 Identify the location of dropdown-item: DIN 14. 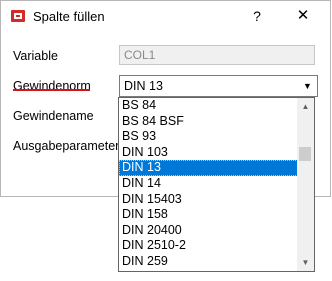
(208, 184).